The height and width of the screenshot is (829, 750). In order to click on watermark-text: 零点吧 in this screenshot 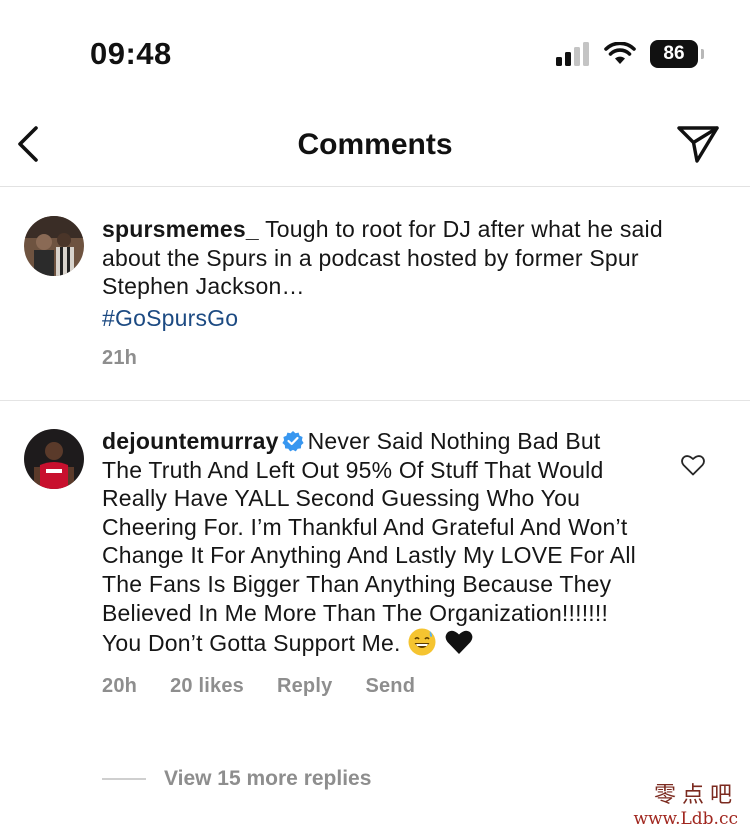, I will do `click(695, 795)`.